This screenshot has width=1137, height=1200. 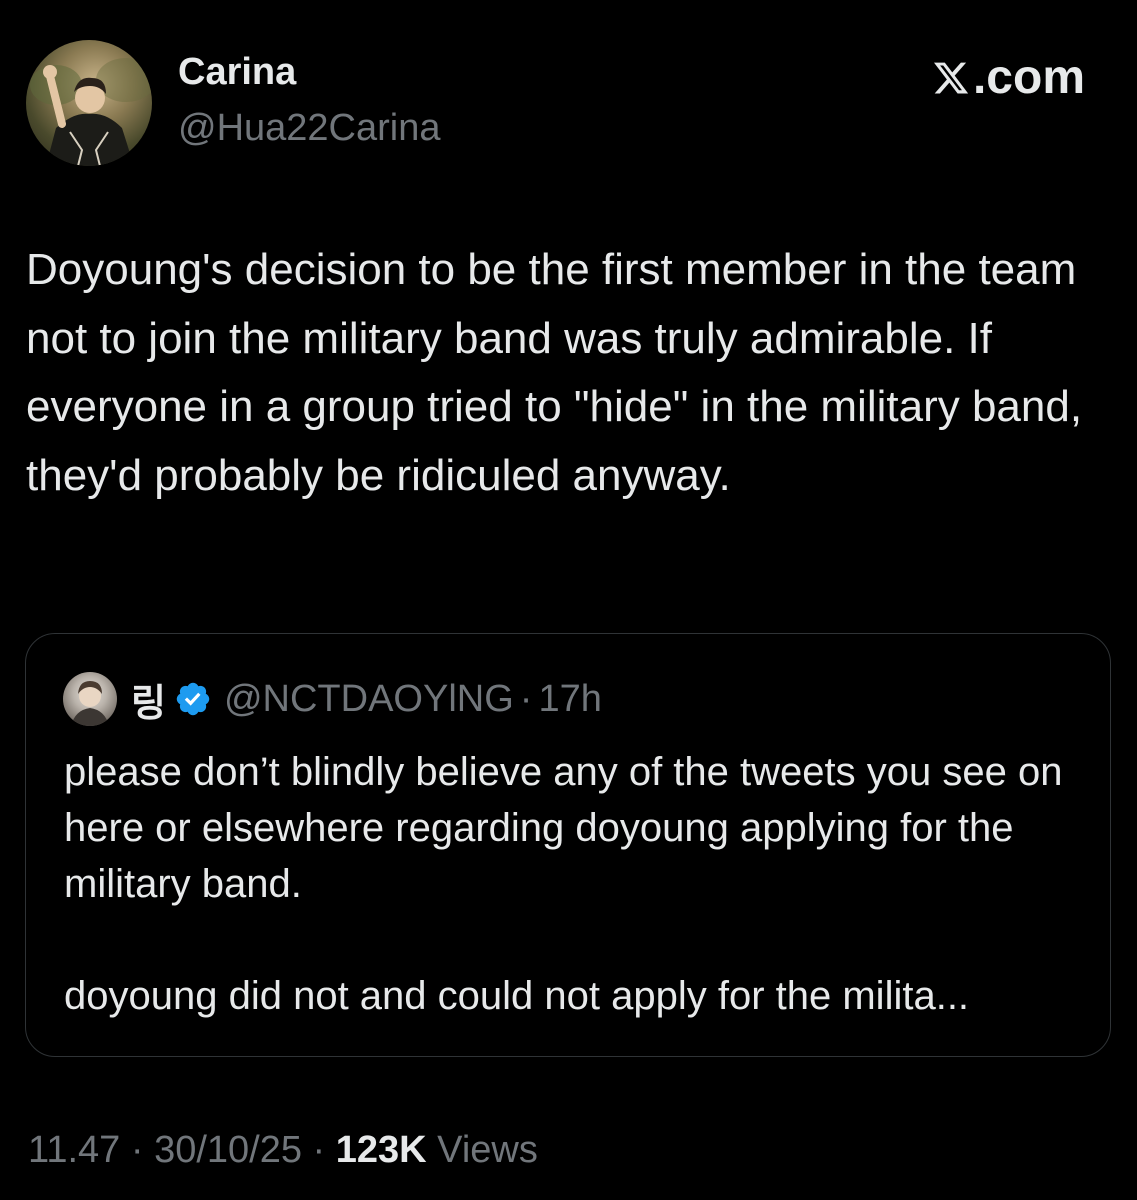 What do you see at coordinates (569, 699) in the screenshot?
I see `quoted-timestamp: 17h` at bounding box center [569, 699].